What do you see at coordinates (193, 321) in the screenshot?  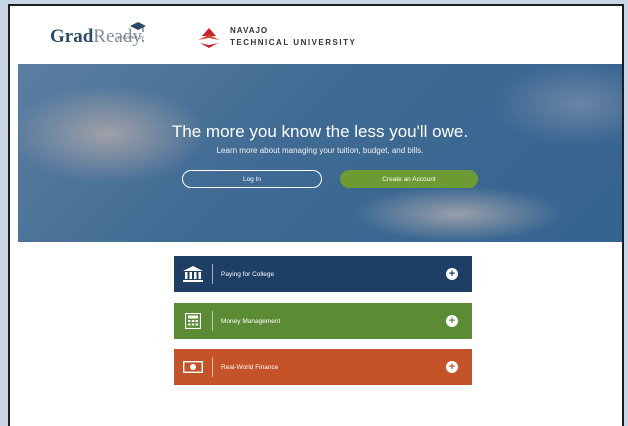 I see `calculator-icon` at bounding box center [193, 321].